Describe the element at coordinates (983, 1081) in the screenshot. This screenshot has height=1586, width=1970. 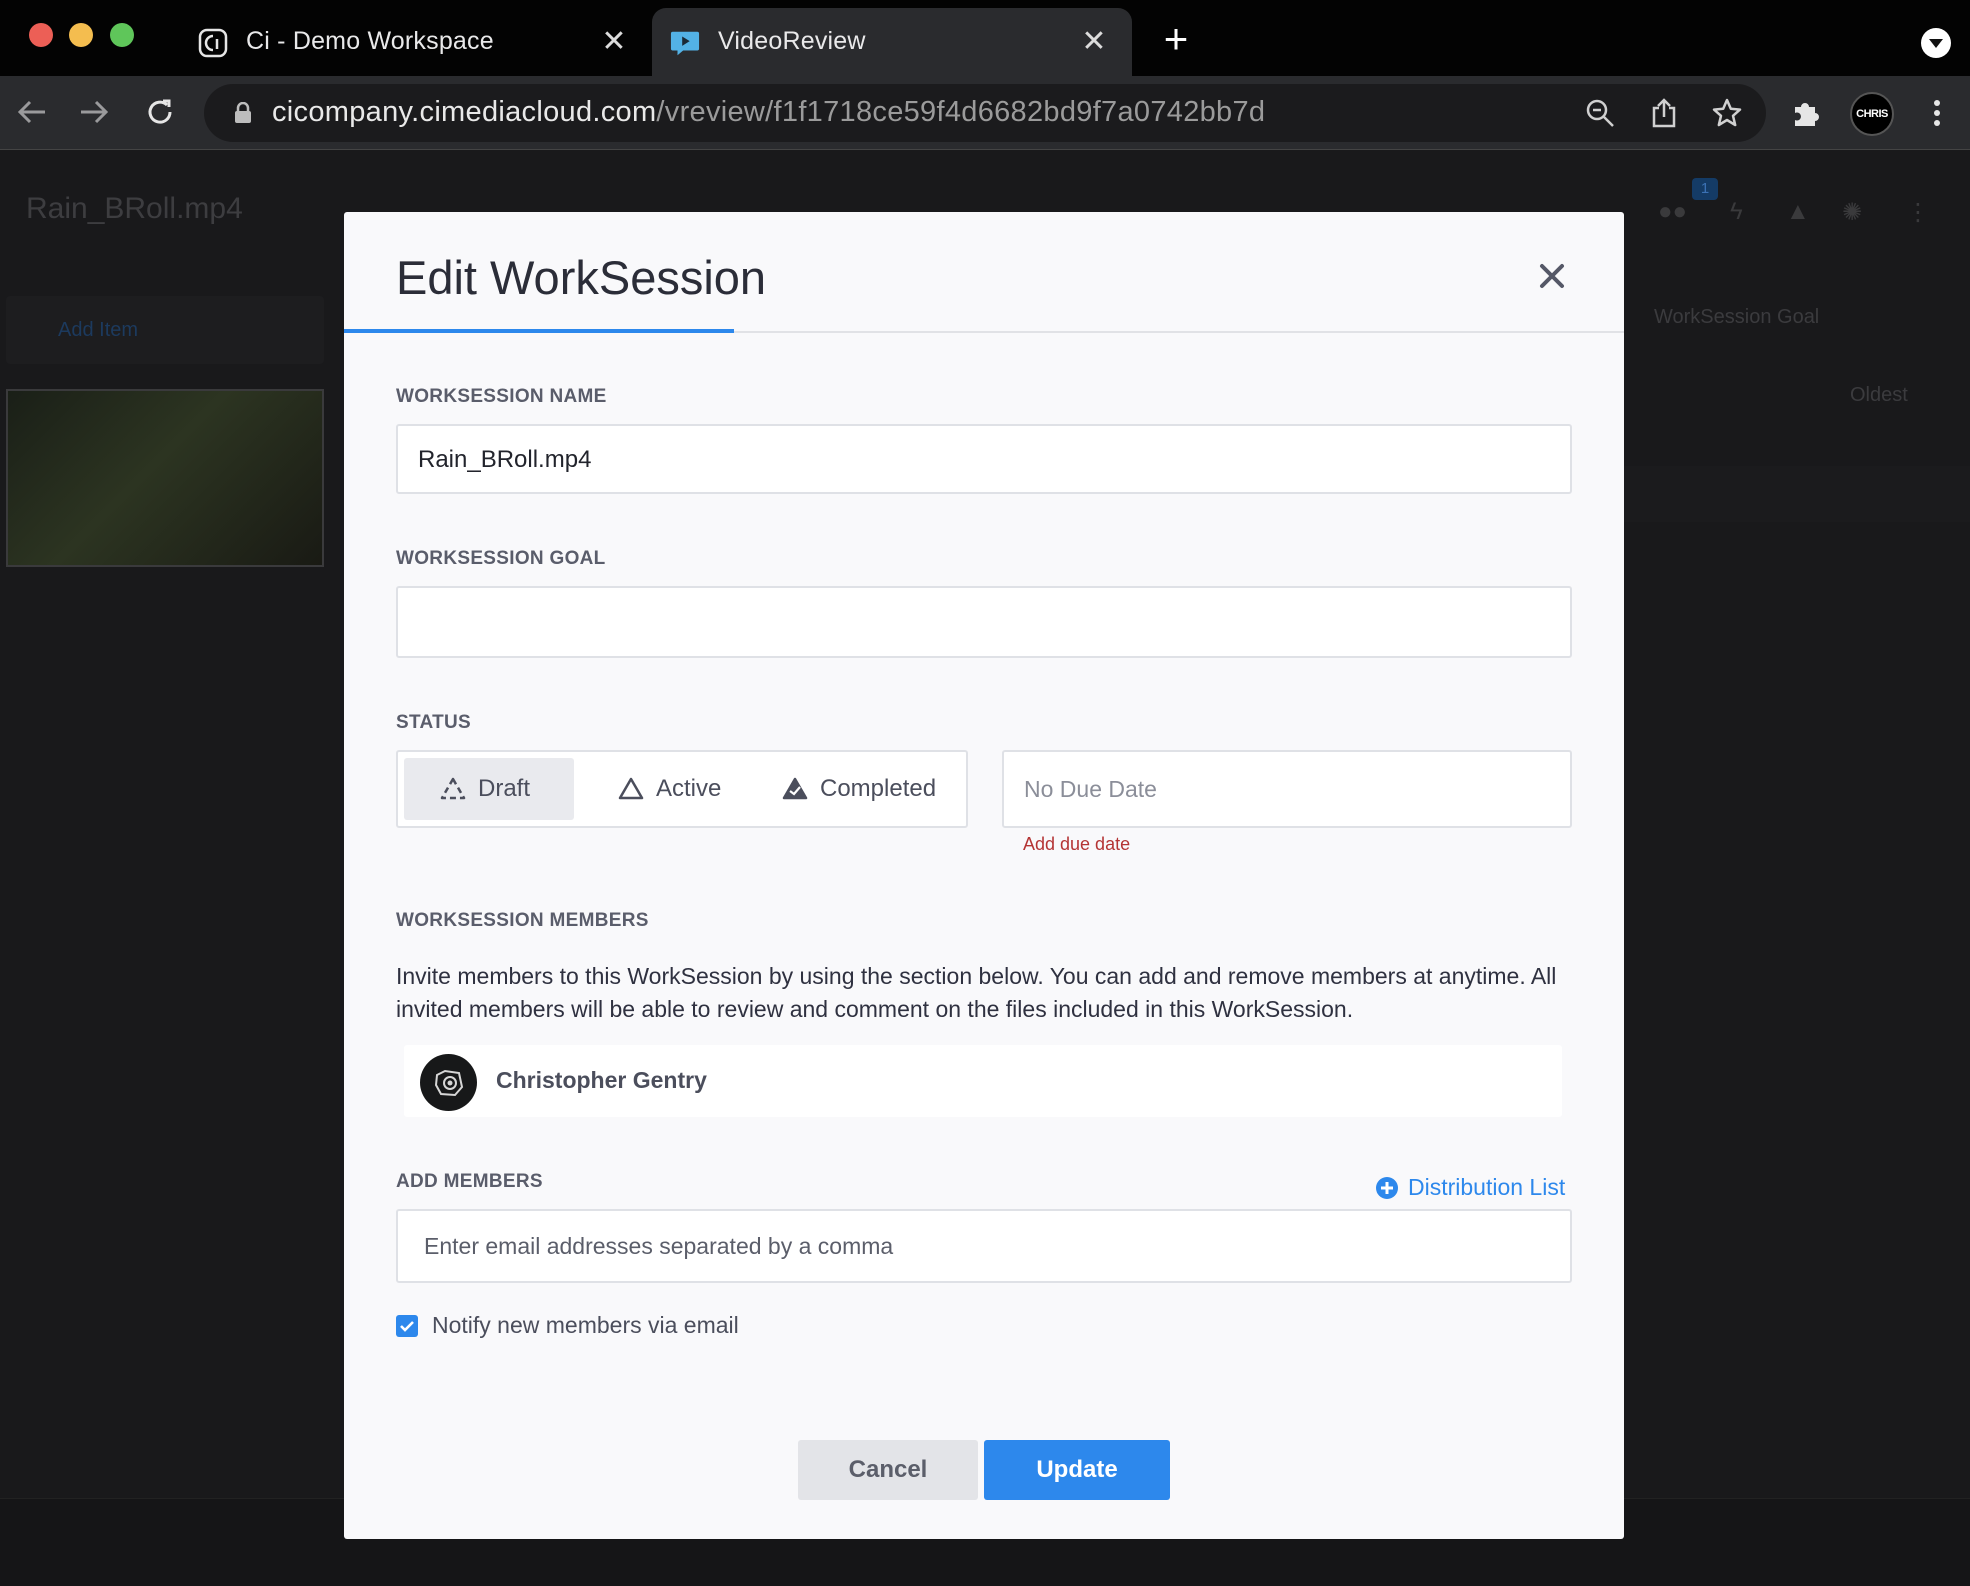
I see `member-row: Christopher Gentry` at that location.